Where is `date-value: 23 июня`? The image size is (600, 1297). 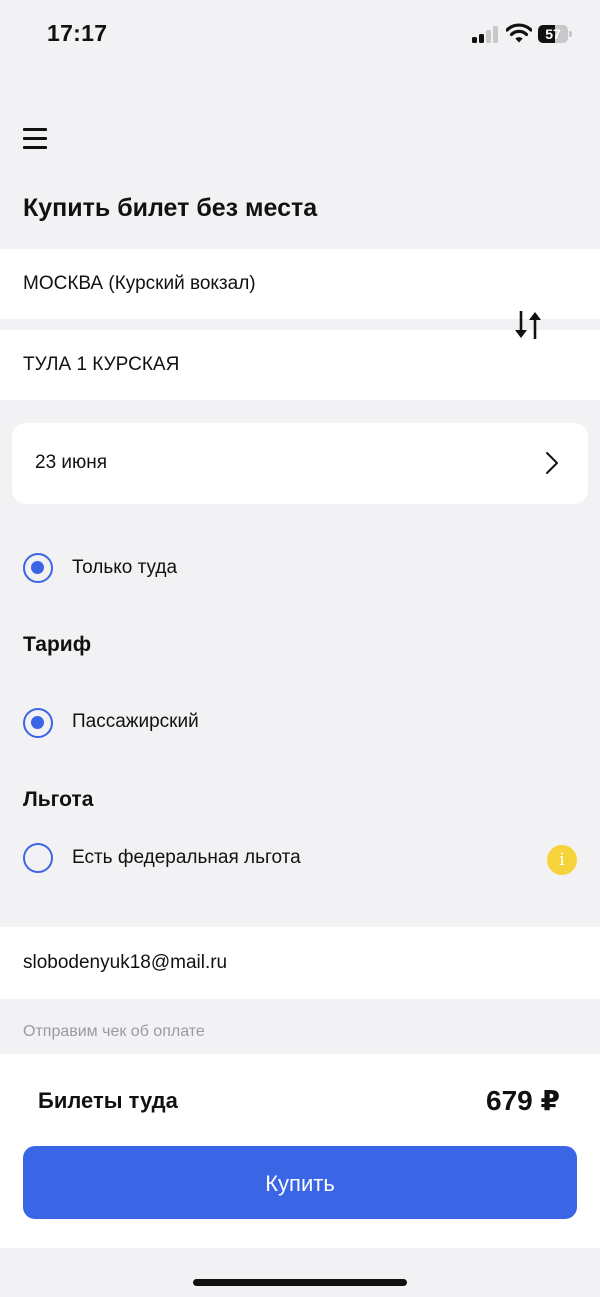
date-value: 23 июня is located at coordinates (71, 462).